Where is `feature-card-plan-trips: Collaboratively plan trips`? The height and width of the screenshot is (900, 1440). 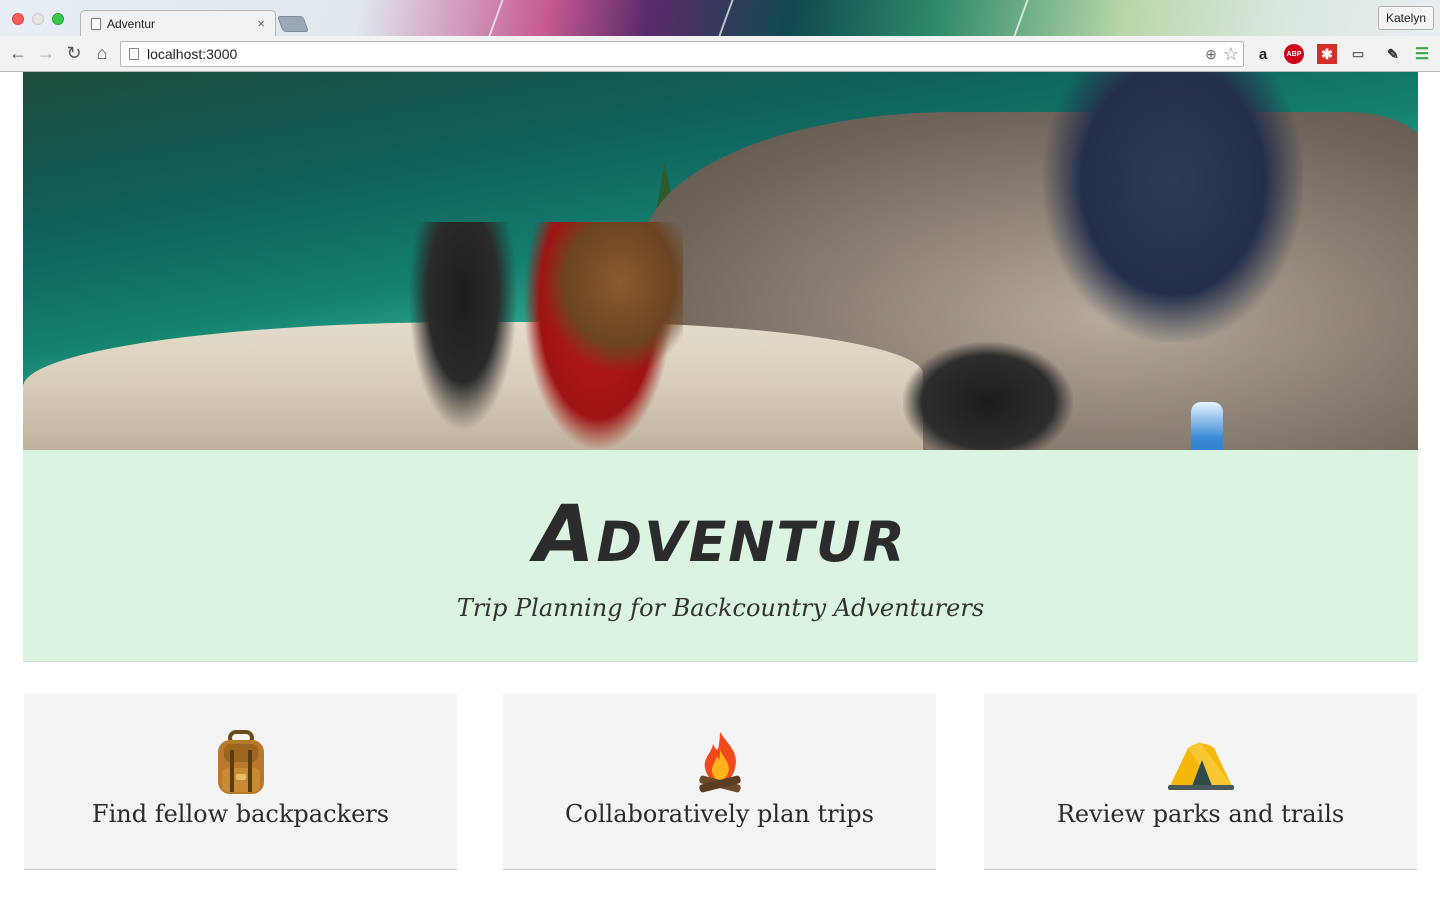 feature-card-plan-trips: Collaboratively plan trips is located at coordinates (719, 782).